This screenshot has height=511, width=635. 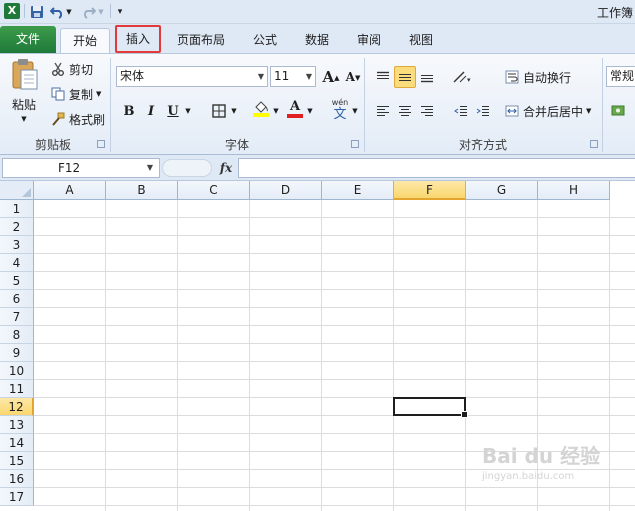 What do you see at coordinates (427, 111) in the screenshot?
I see `align-right-button` at bounding box center [427, 111].